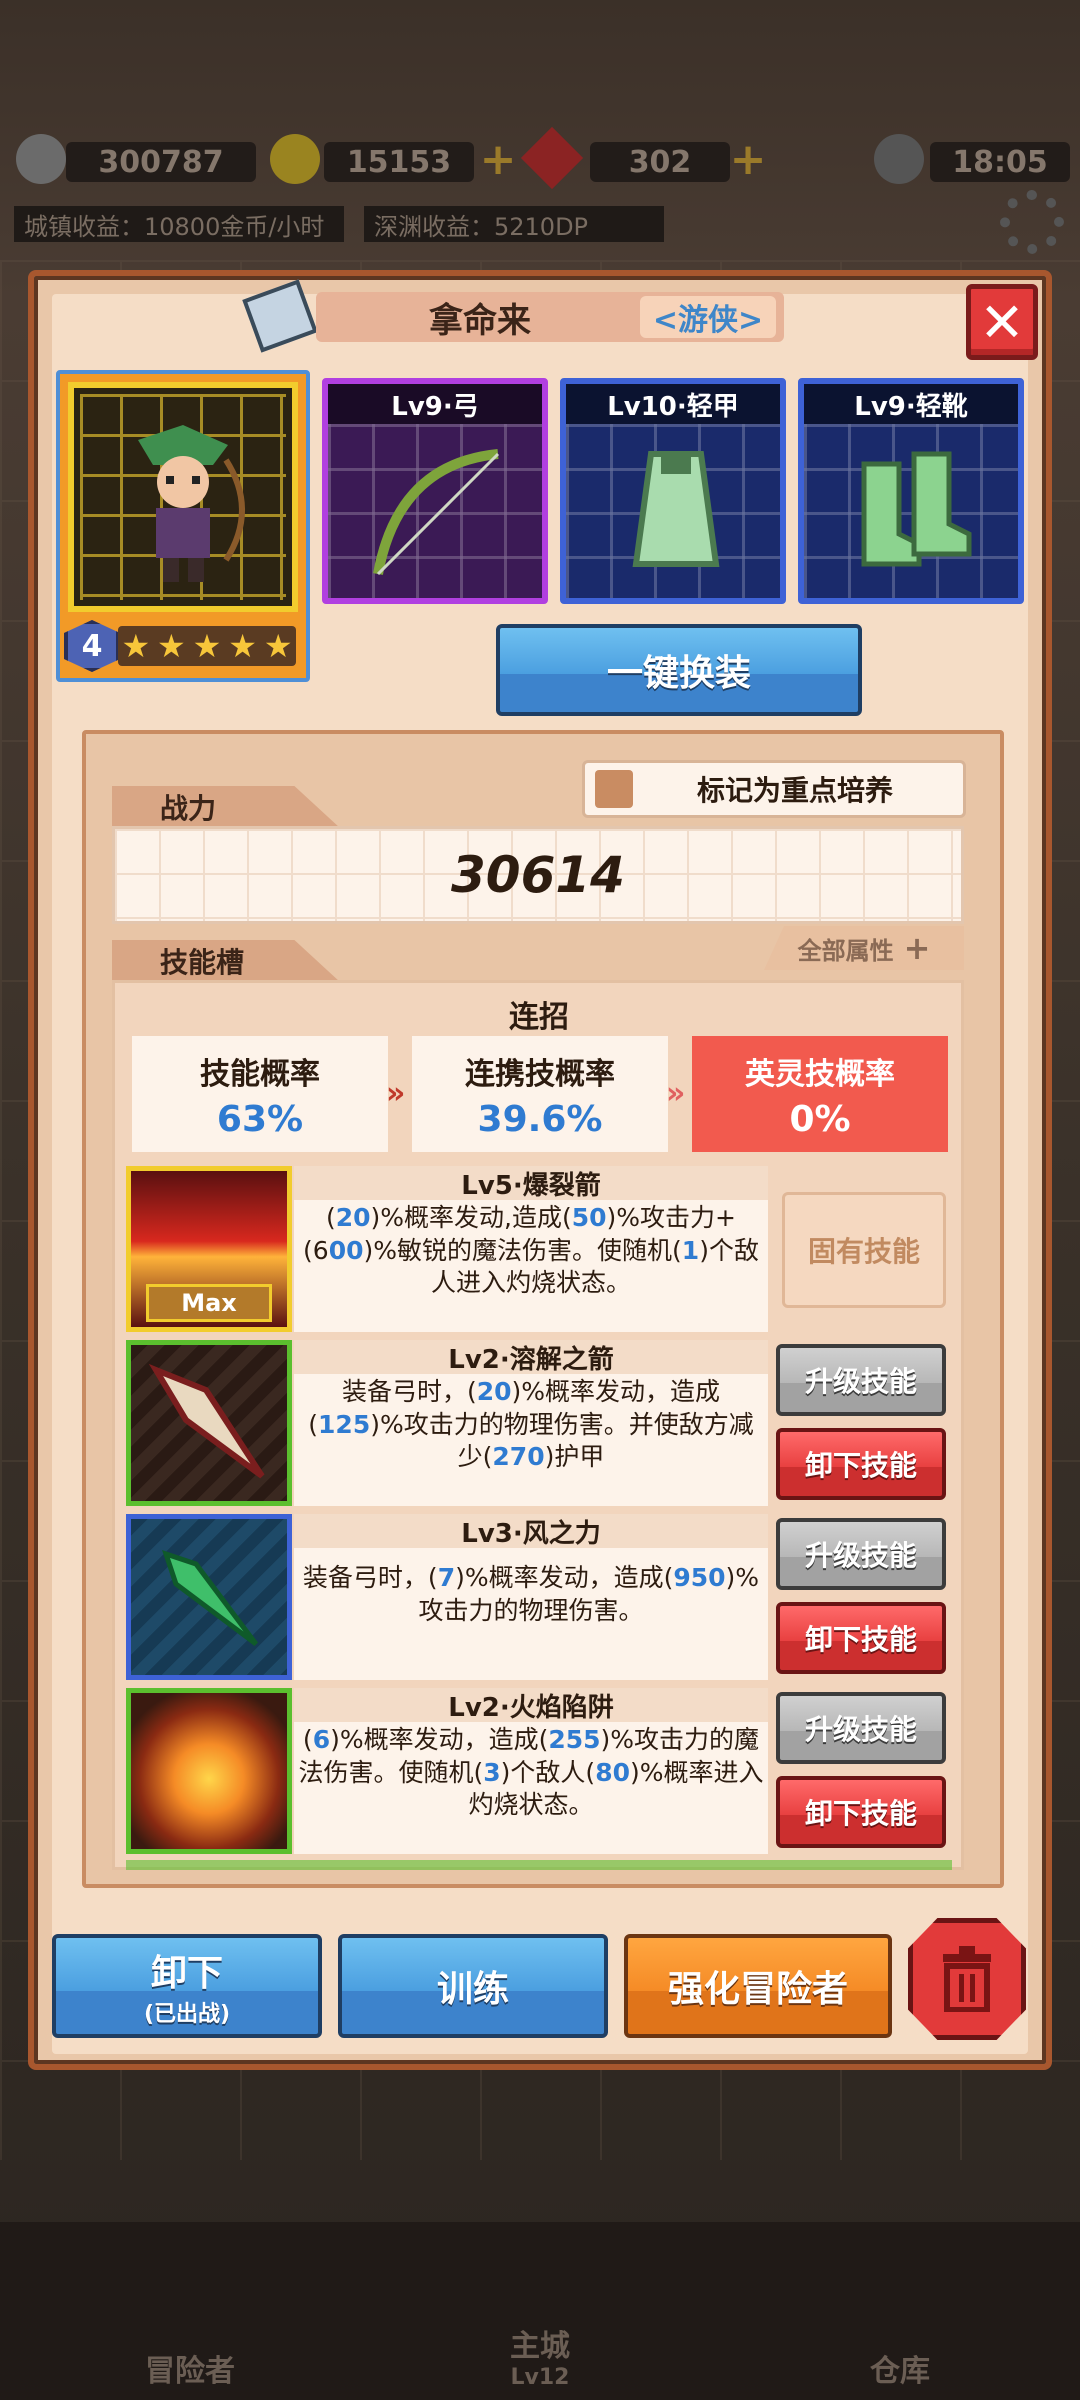 The width and height of the screenshot is (1080, 2400). I want to click on unequip-hero-button: 卸下 (已出战), so click(187, 1986).